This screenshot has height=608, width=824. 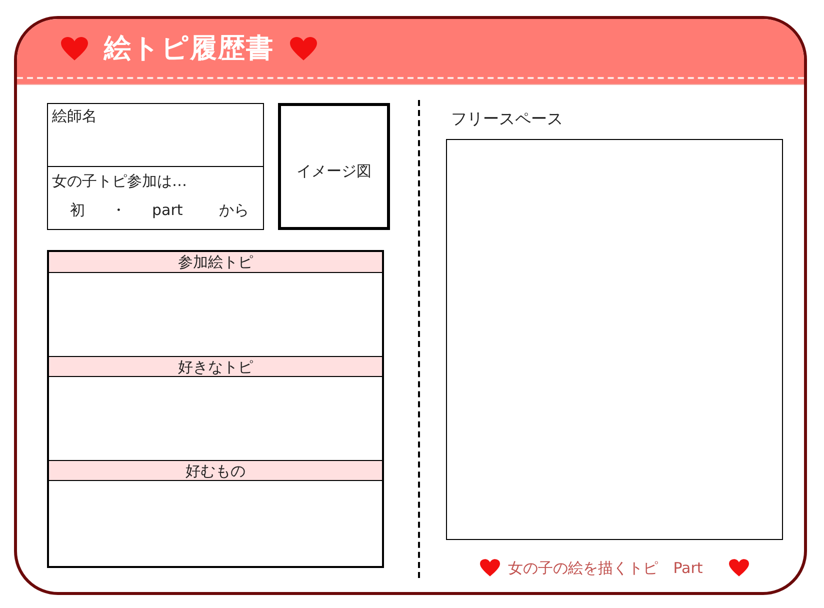 I want to click on page-title: 絵トピ履歴書, so click(x=189, y=48).